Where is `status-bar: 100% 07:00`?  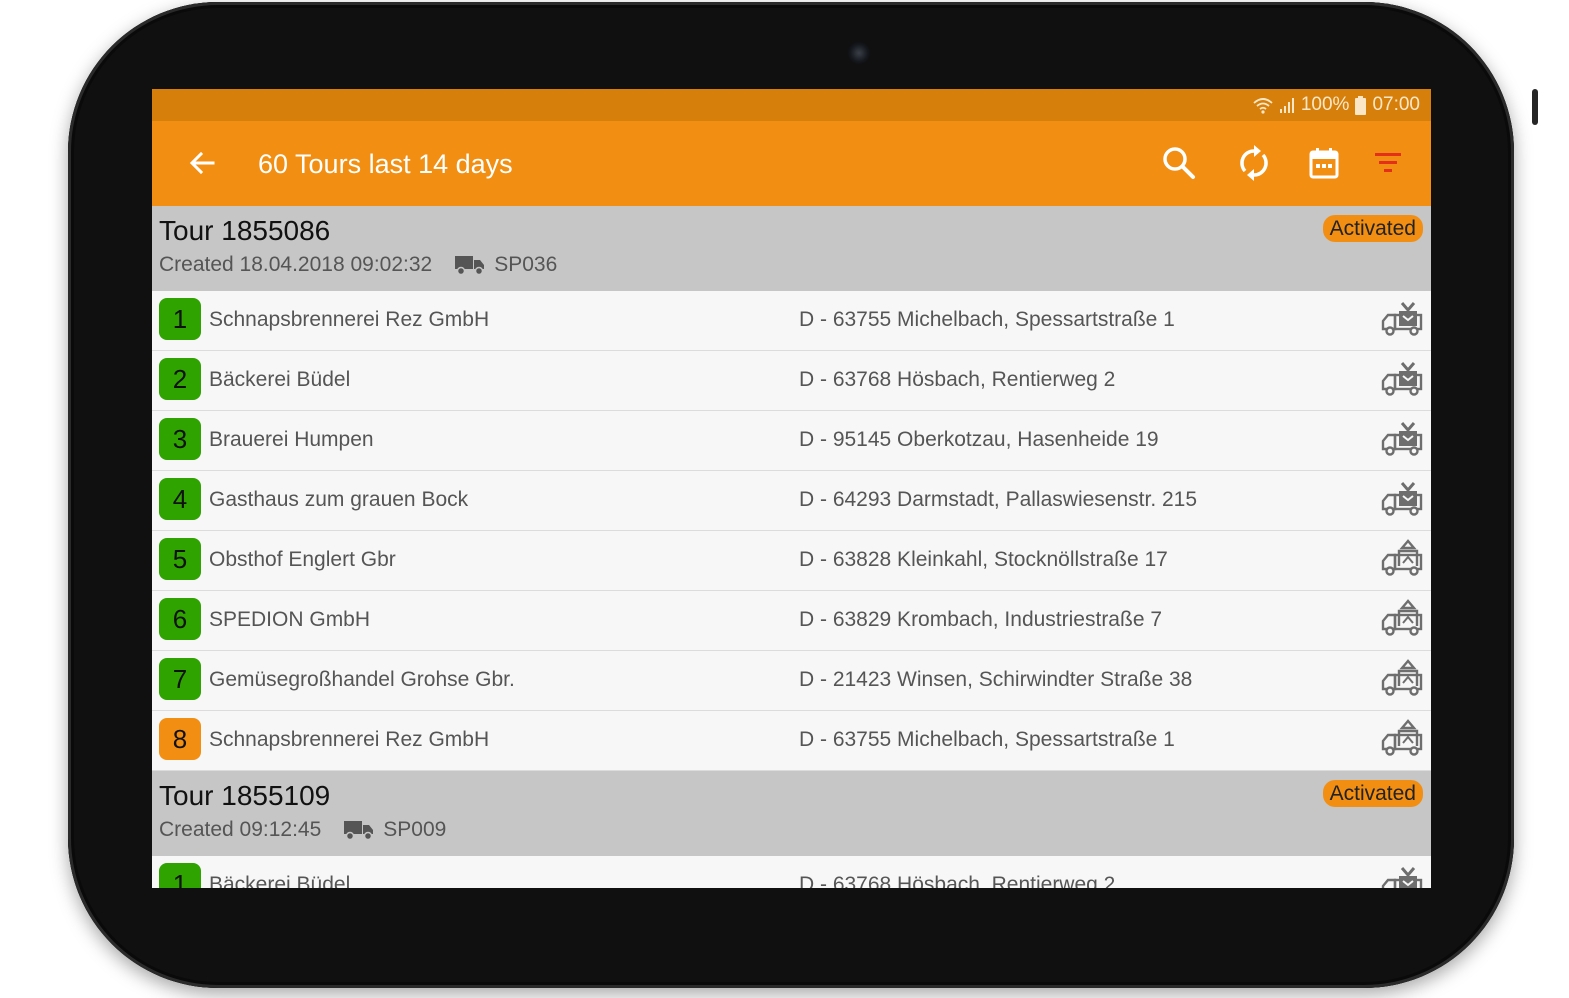 status-bar: 100% 07:00 is located at coordinates (791, 105).